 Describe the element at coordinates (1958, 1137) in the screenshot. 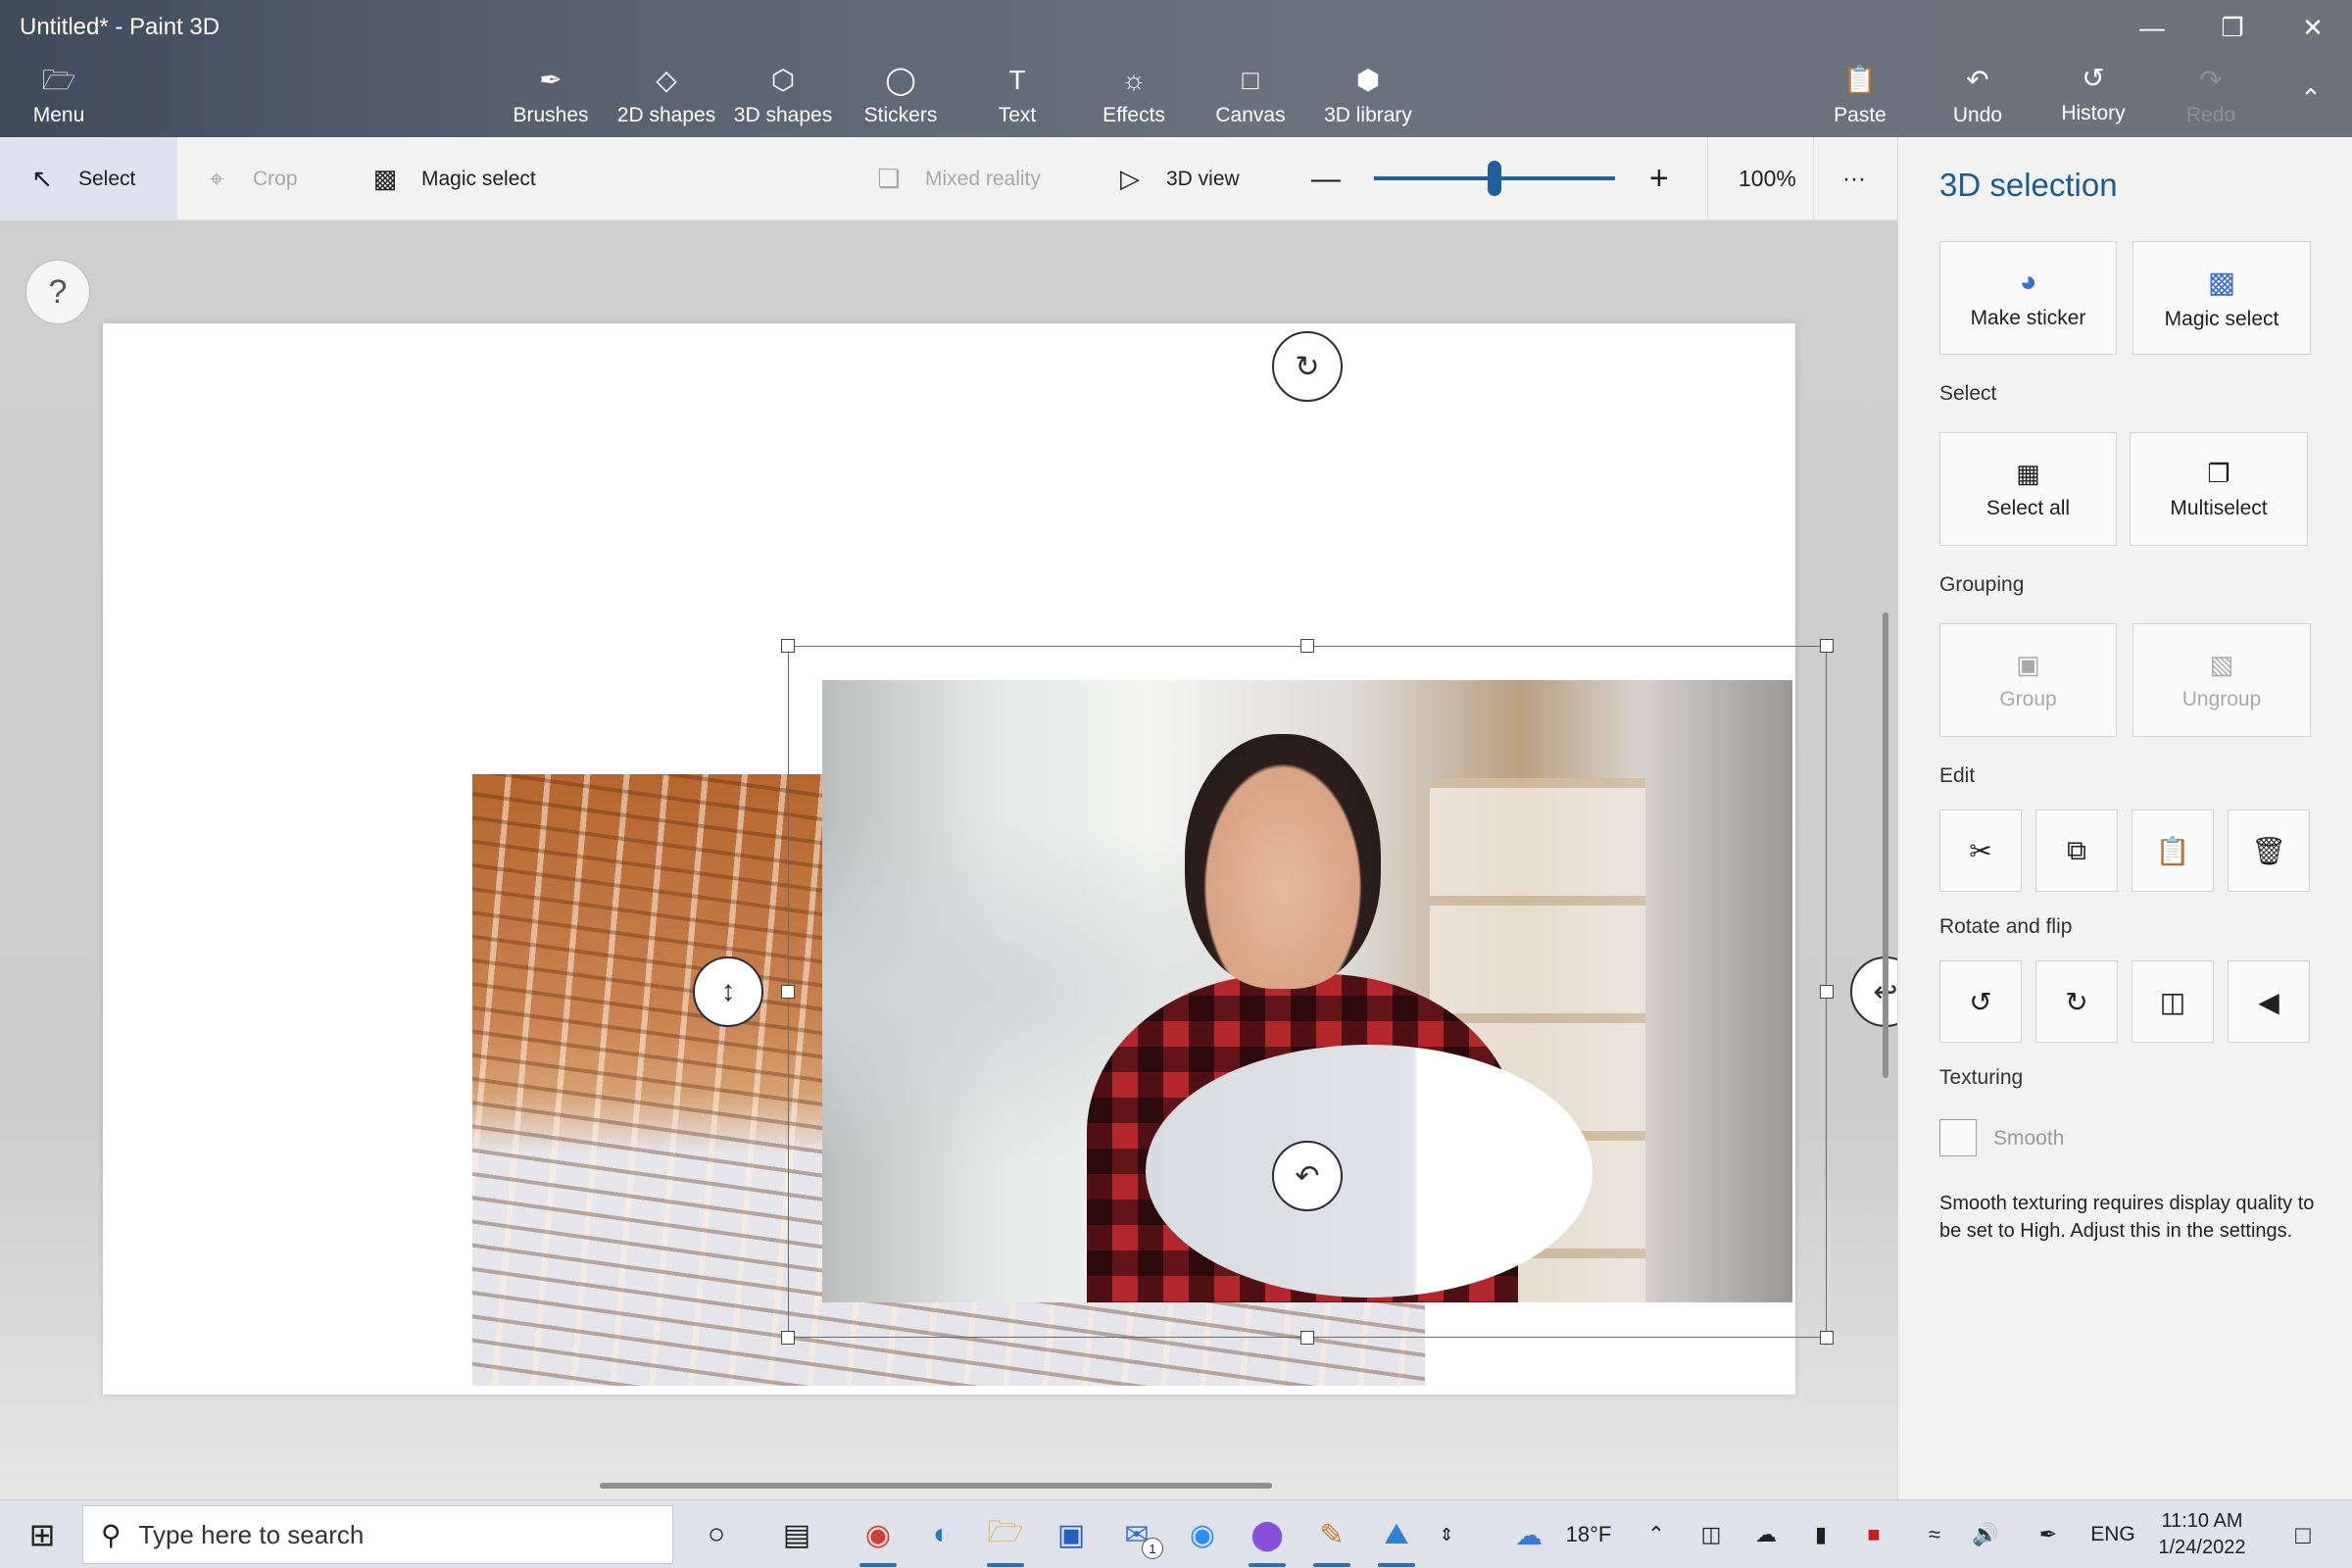

I see `smooth-checkbox` at that location.